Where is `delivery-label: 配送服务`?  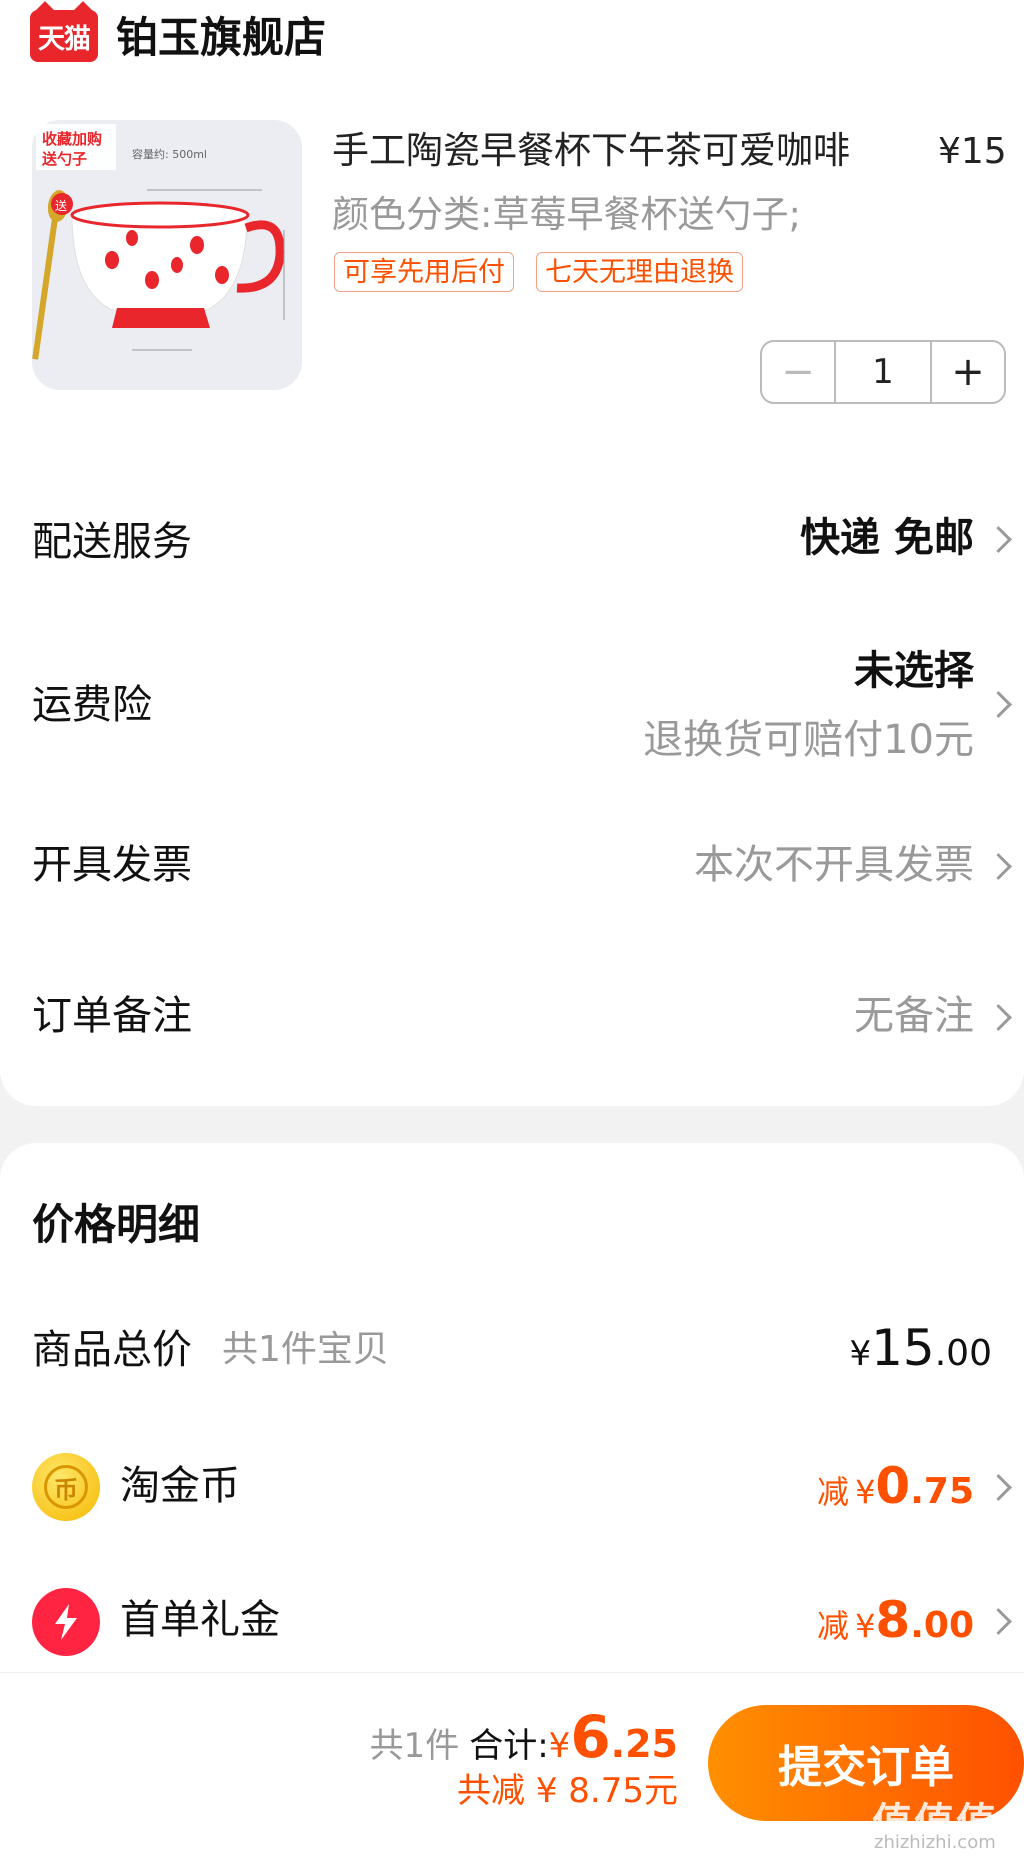
delivery-label: 配送服务 is located at coordinates (112, 542).